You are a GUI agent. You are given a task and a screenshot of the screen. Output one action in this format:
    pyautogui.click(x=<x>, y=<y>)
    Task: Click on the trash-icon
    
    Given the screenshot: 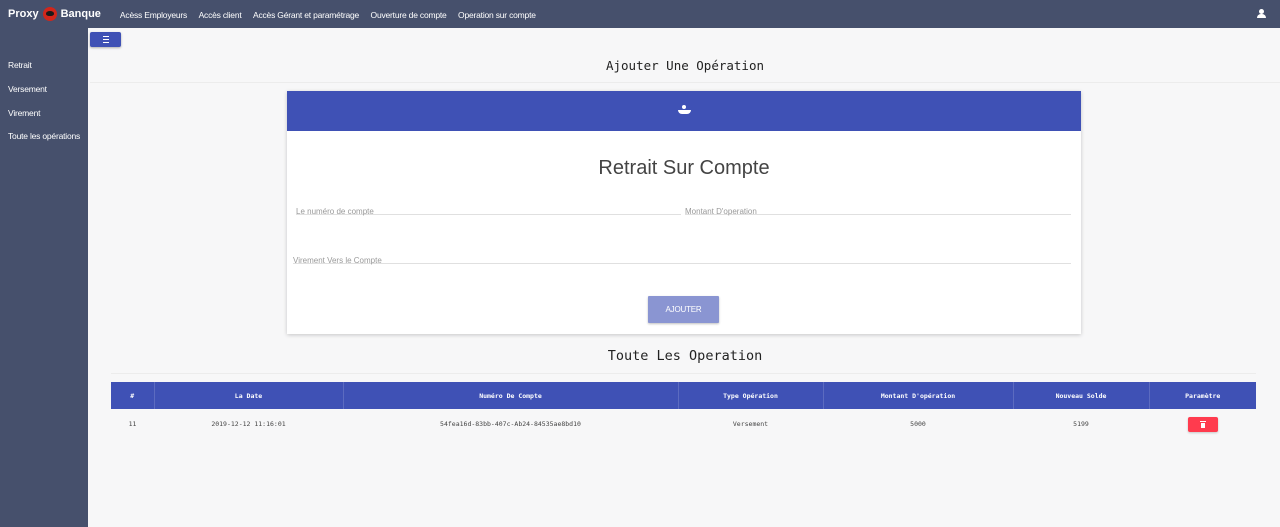 What is the action you would take?
    pyautogui.click(x=1202, y=421)
    